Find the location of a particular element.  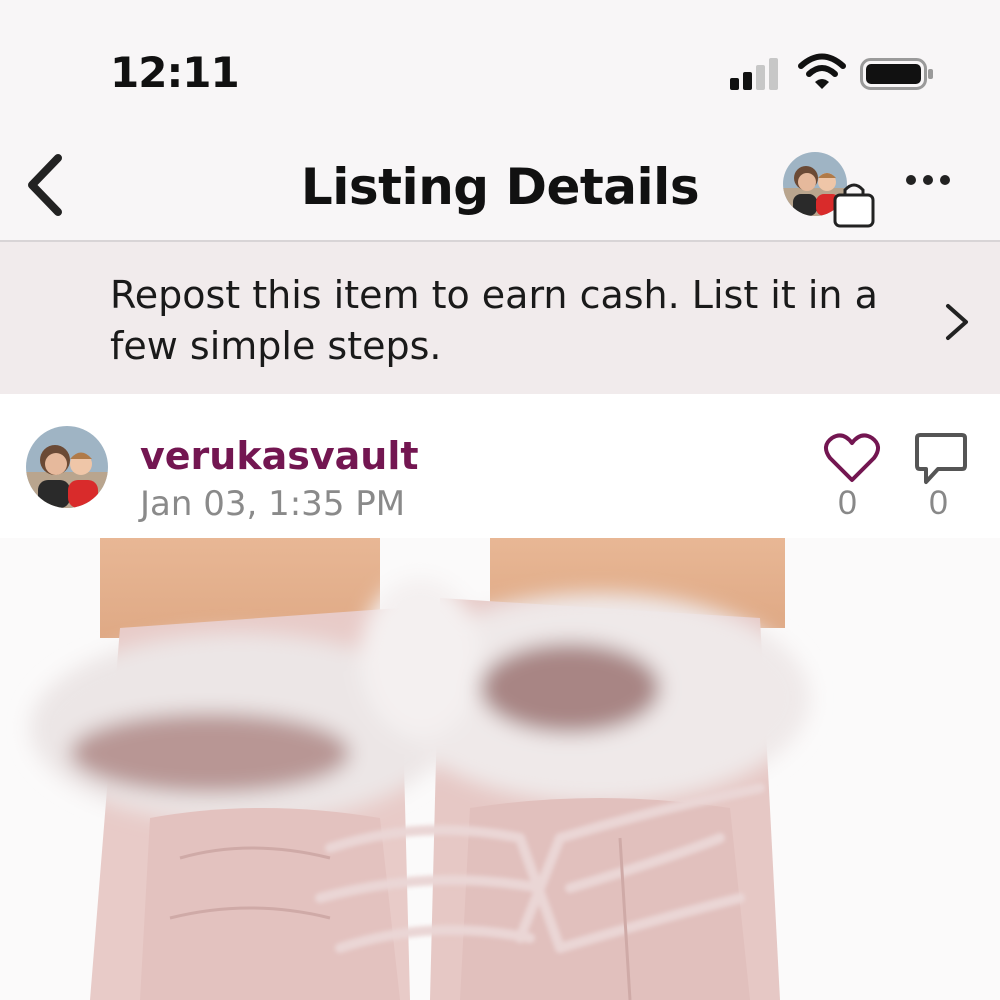

chevron-right-icon is located at coordinates (957, 322).